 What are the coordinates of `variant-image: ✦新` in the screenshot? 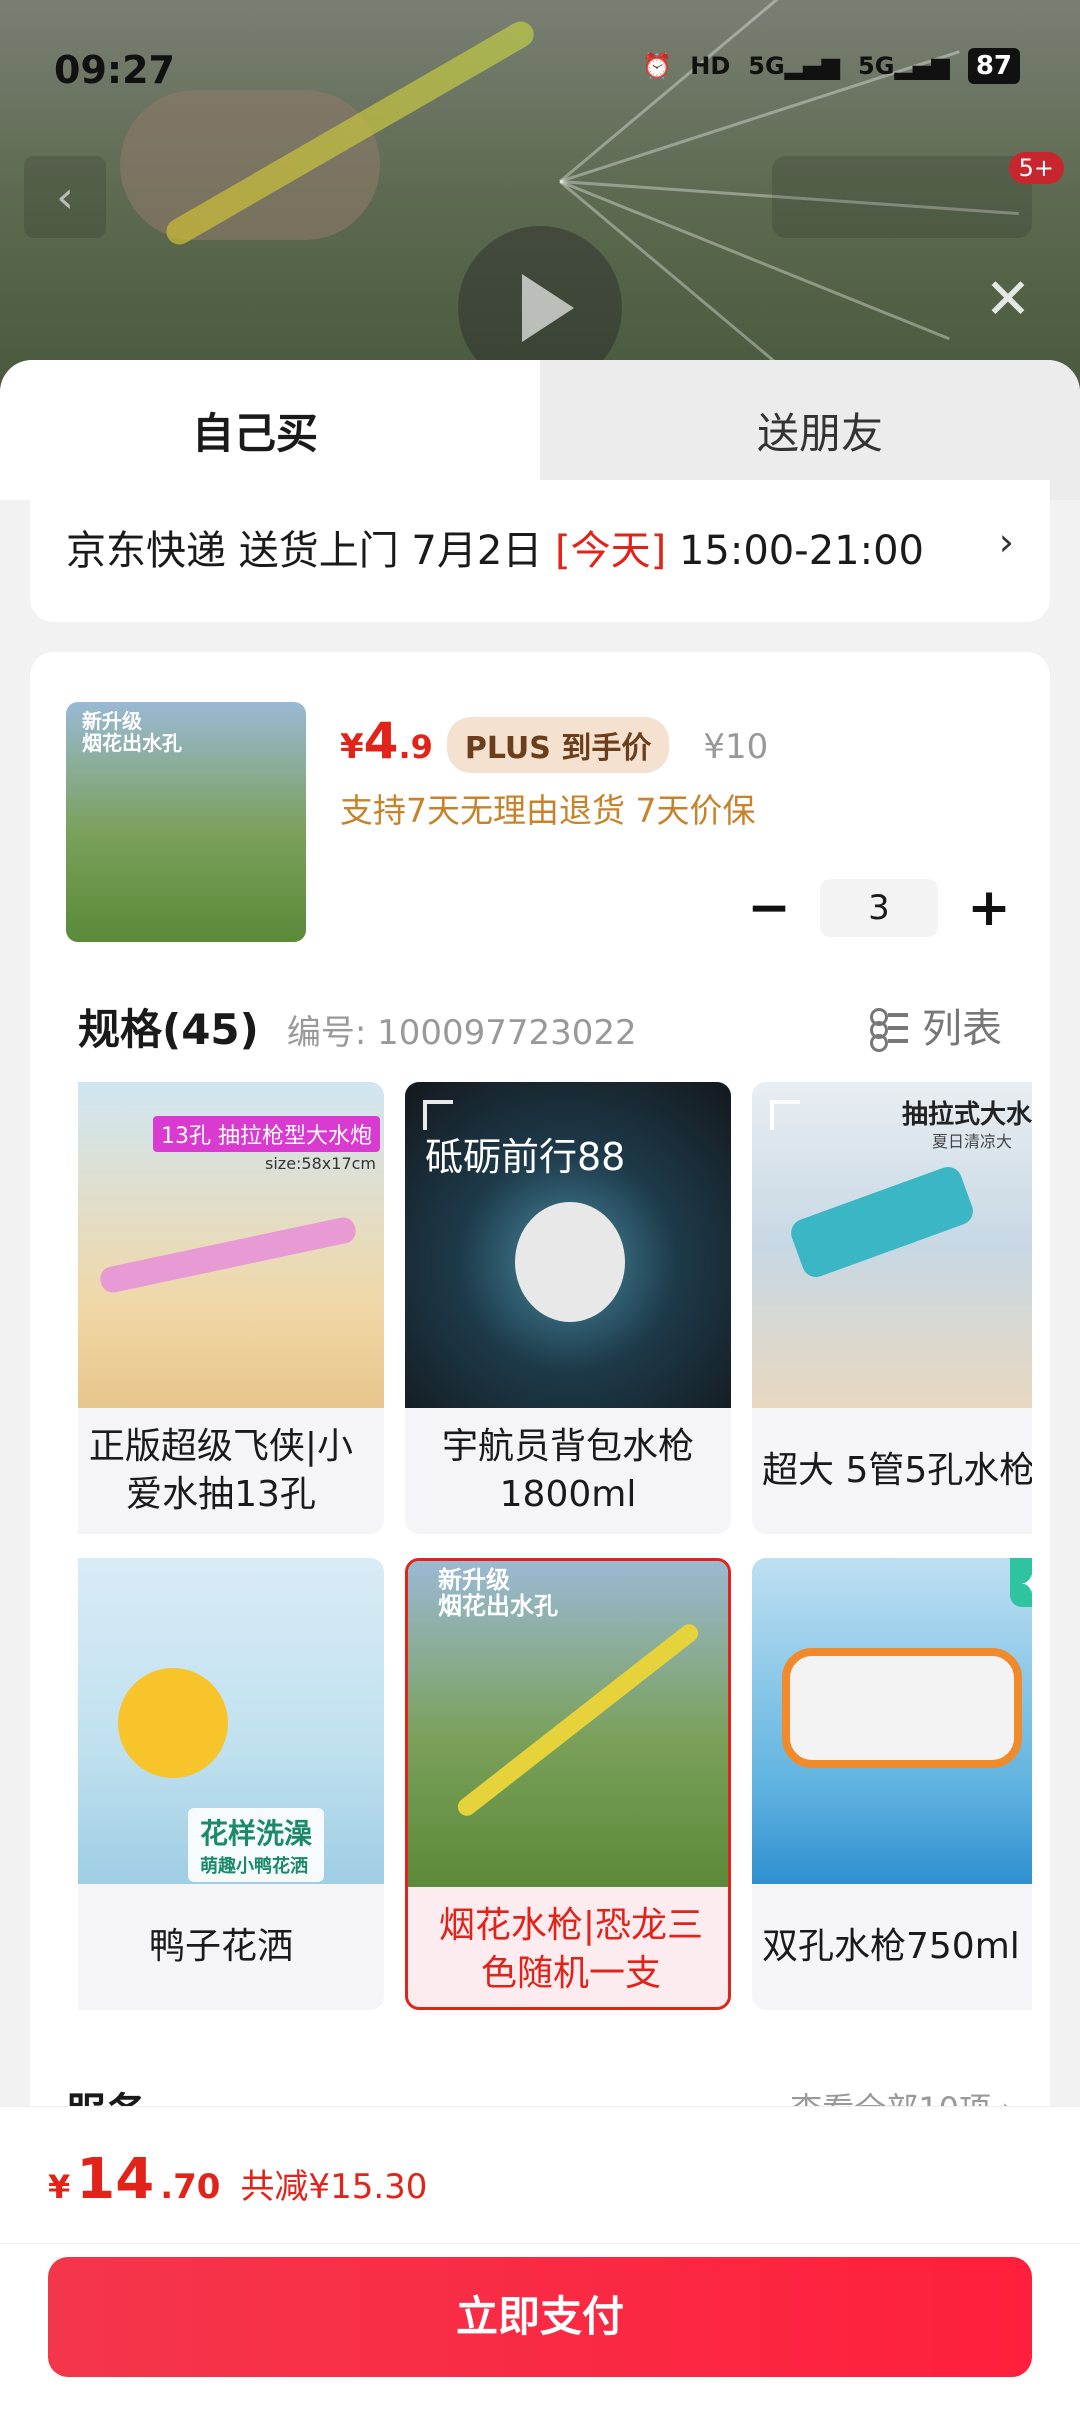 It's located at (892, 1721).